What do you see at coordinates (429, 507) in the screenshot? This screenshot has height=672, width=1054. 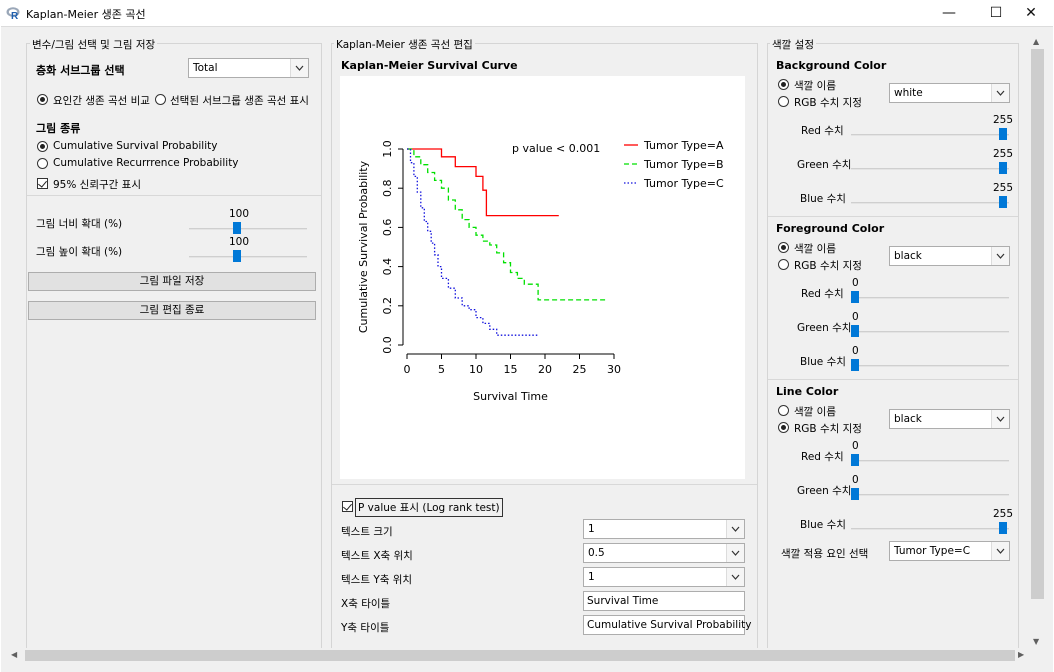 I see `pvalue-label: P value 표시 (Log rank test)` at bounding box center [429, 507].